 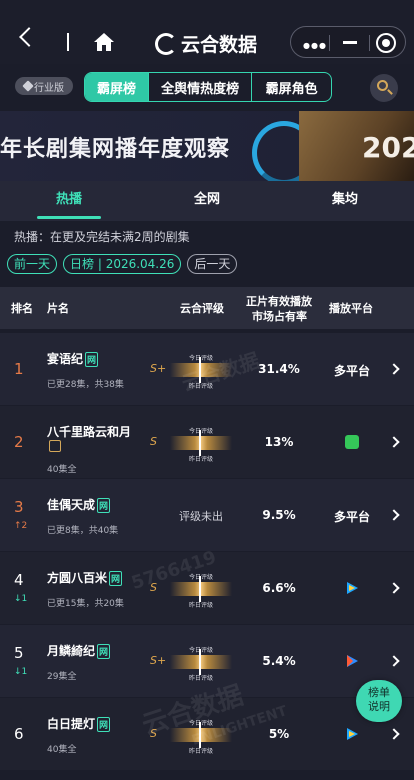 What do you see at coordinates (279, 588) in the screenshot?
I see `market-share: 6.6%` at bounding box center [279, 588].